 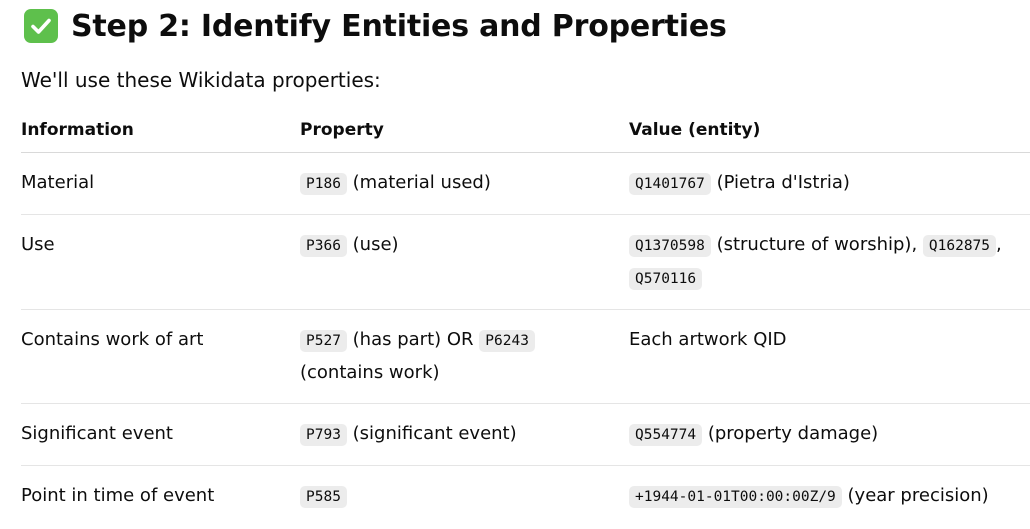 What do you see at coordinates (118, 495) in the screenshot?
I see `information-cell: Point in time of event` at bounding box center [118, 495].